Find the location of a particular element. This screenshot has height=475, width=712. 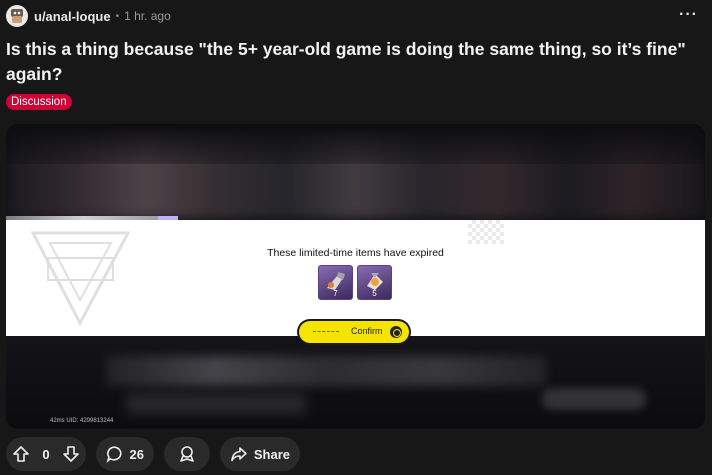

post-header: u/anal-loque • 1 hr. ago ··· is located at coordinates (356, 16).